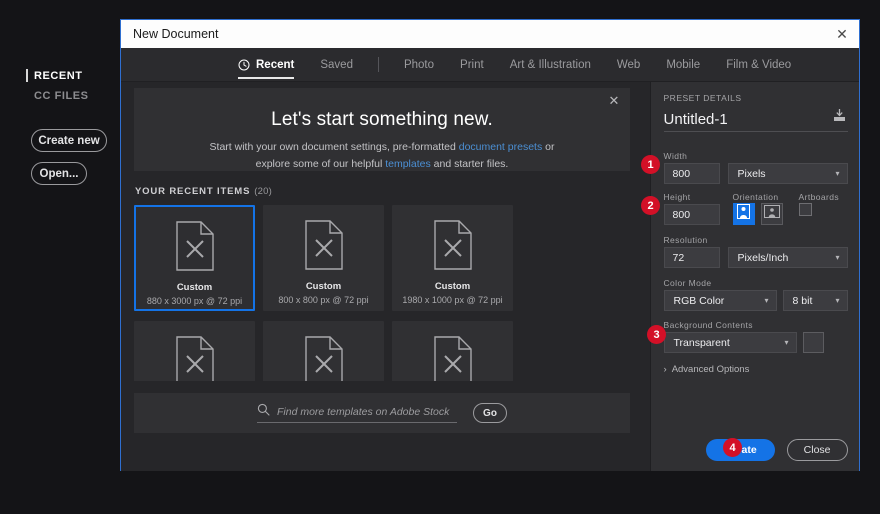 The image size is (880, 514). Describe the element at coordinates (490, 34) in the screenshot. I see `dialog-titlebar: New Document ✕` at that location.